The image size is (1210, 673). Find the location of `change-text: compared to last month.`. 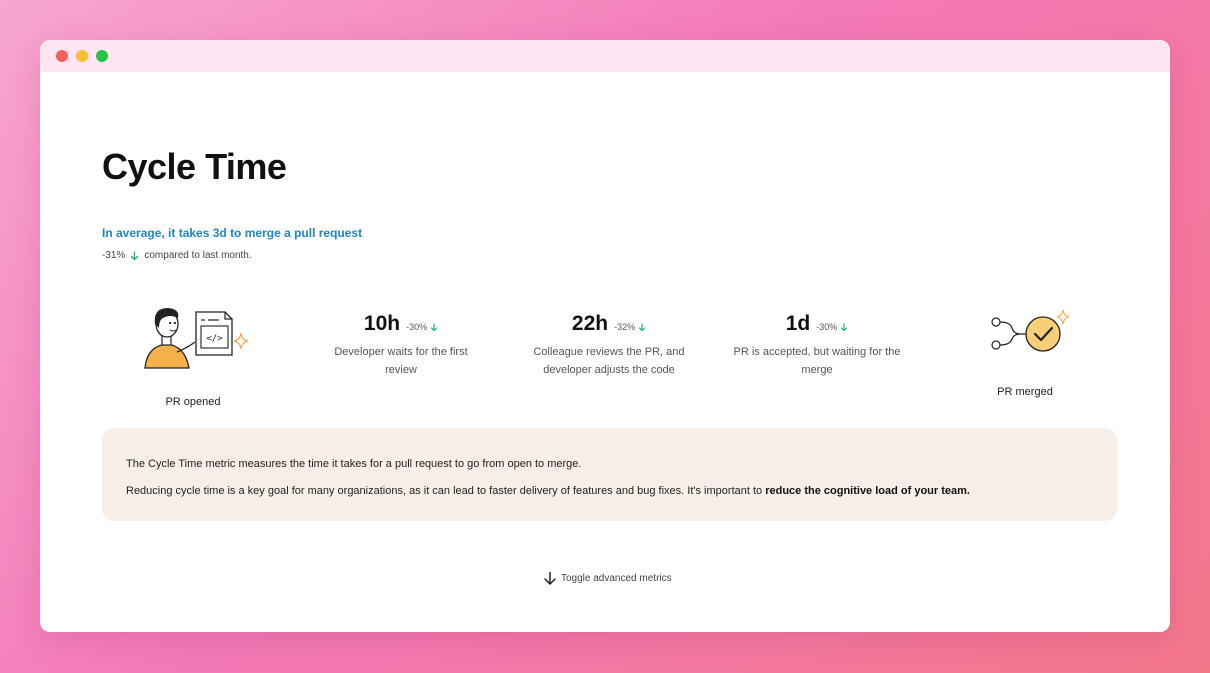

change-text: compared to last month. is located at coordinates (198, 255).